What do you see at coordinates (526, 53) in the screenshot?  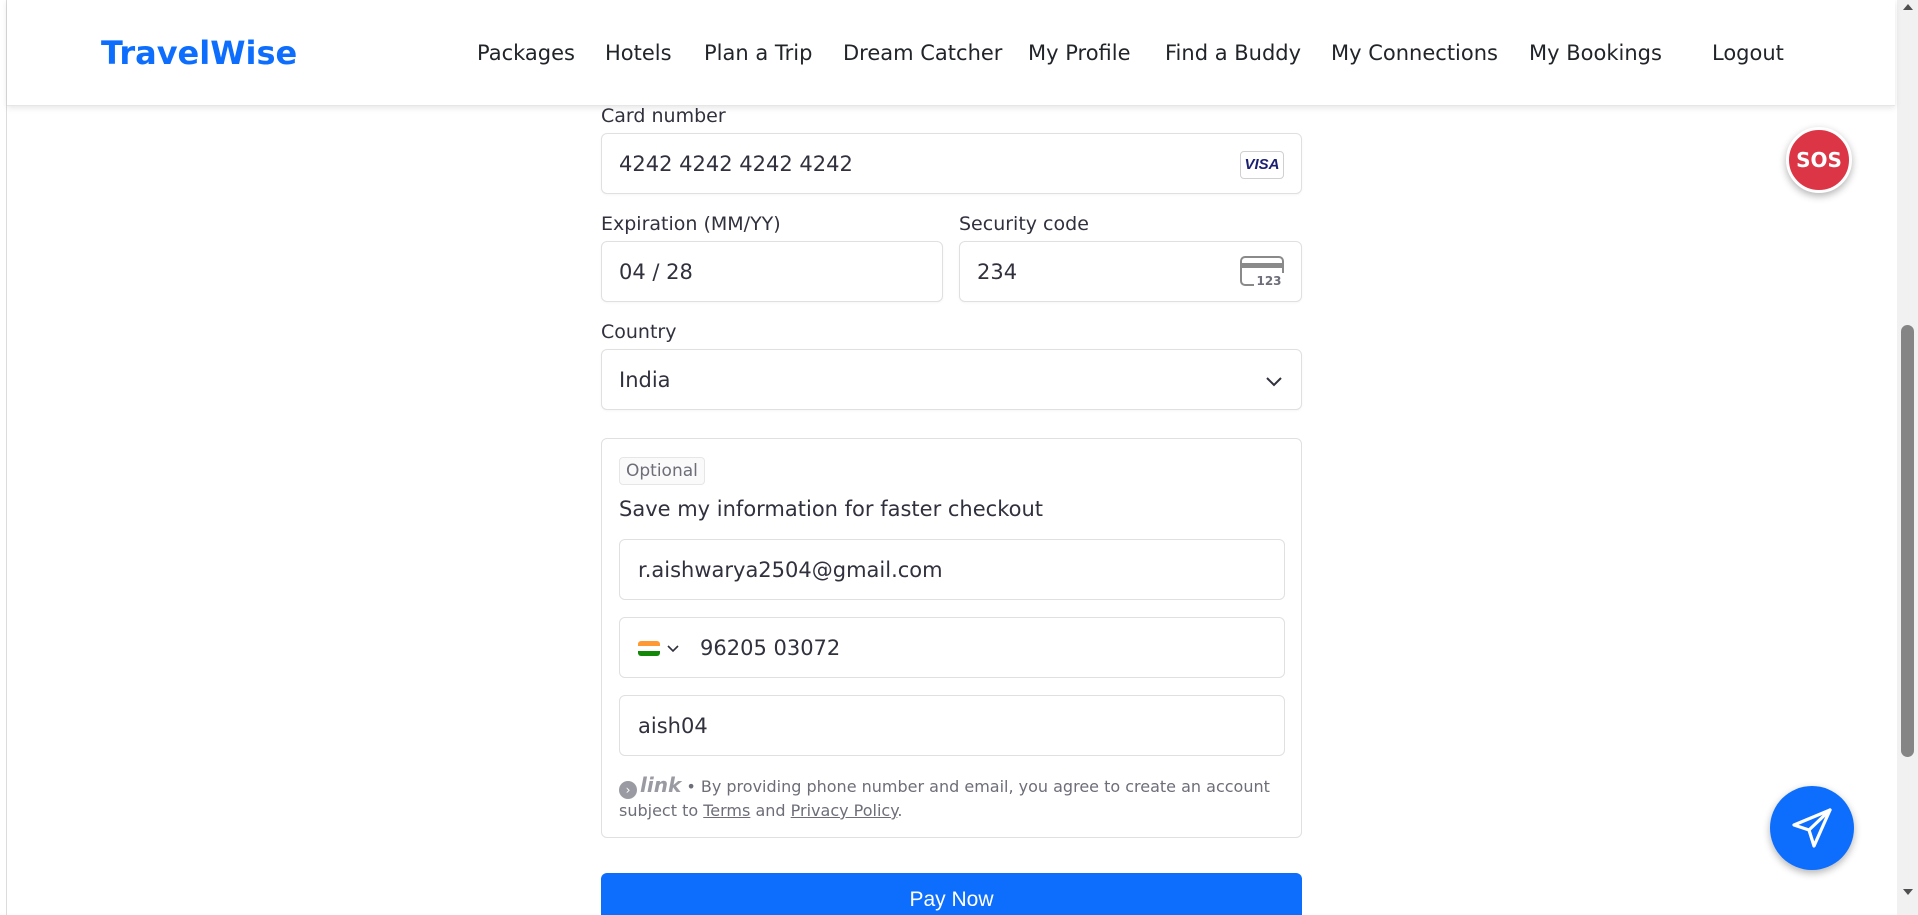 I see `nav-link-packages: Packages` at bounding box center [526, 53].